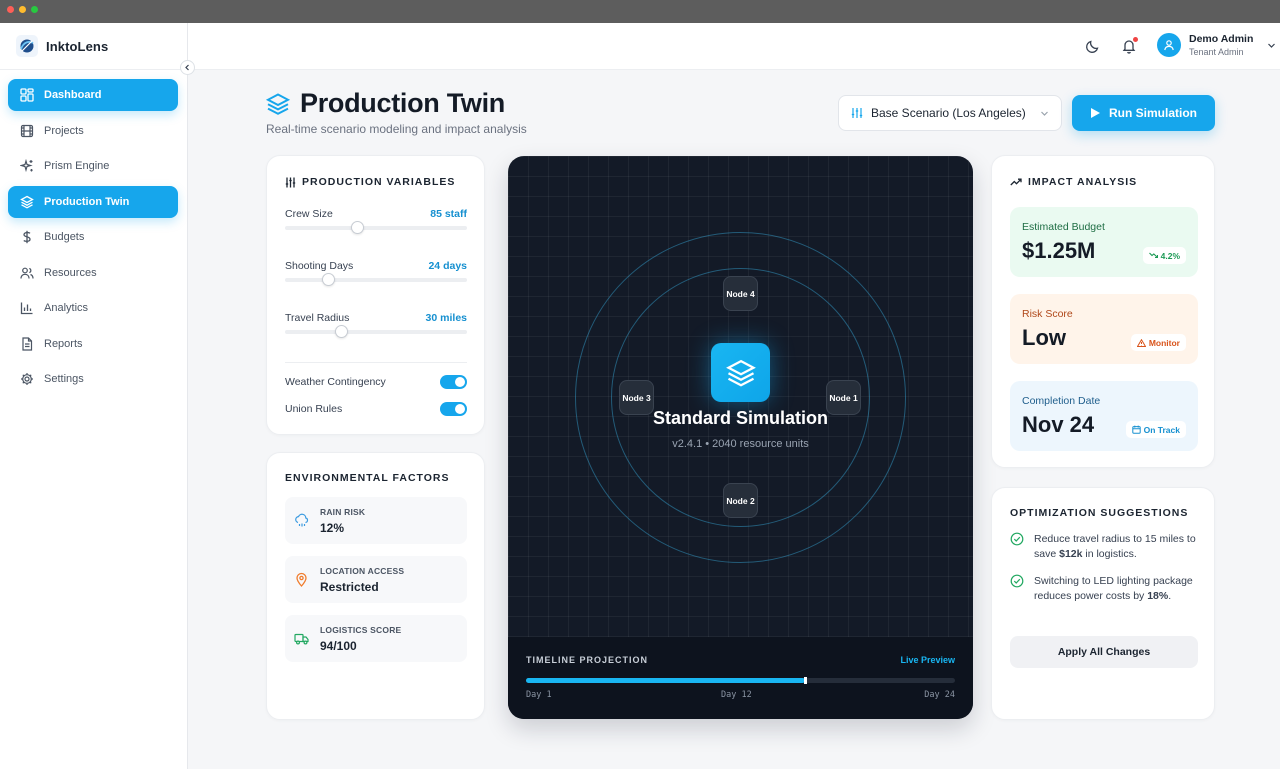 The width and height of the screenshot is (1280, 769). I want to click on page-title: Production Twin, so click(402, 103).